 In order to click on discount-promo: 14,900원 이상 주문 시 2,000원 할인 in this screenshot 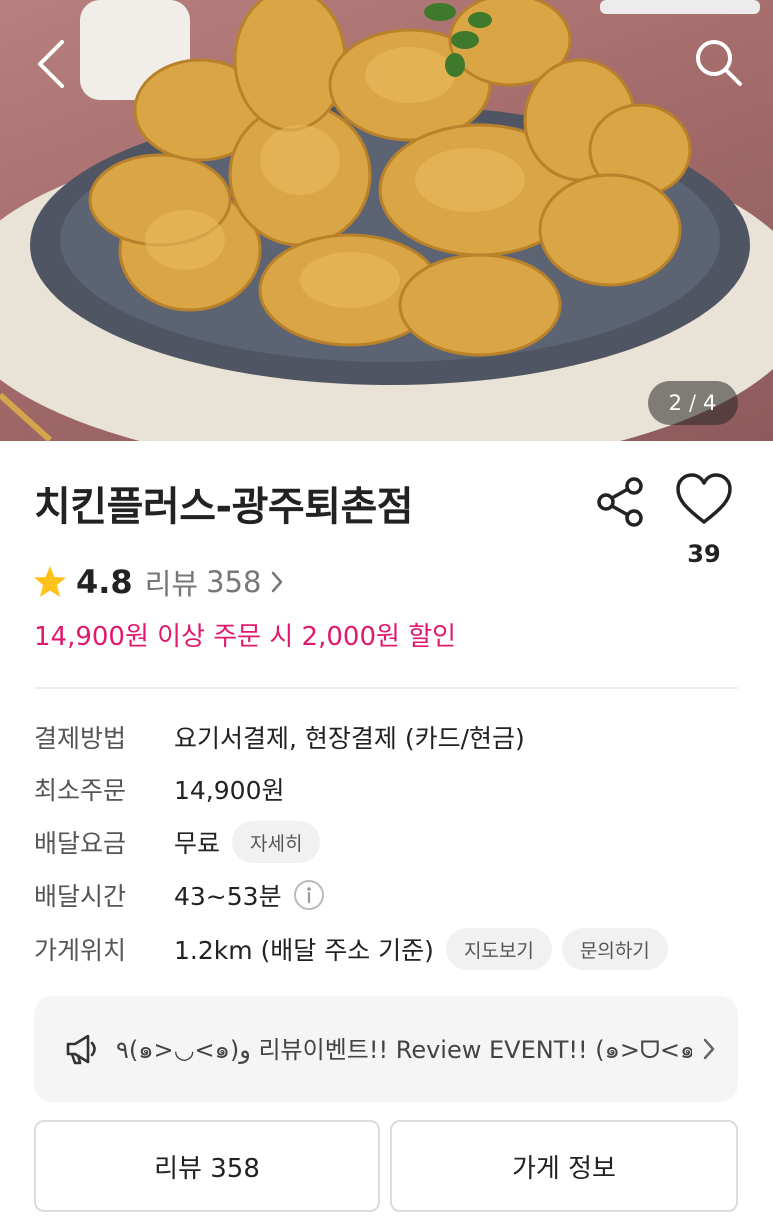, I will do `click(245, 637)`.